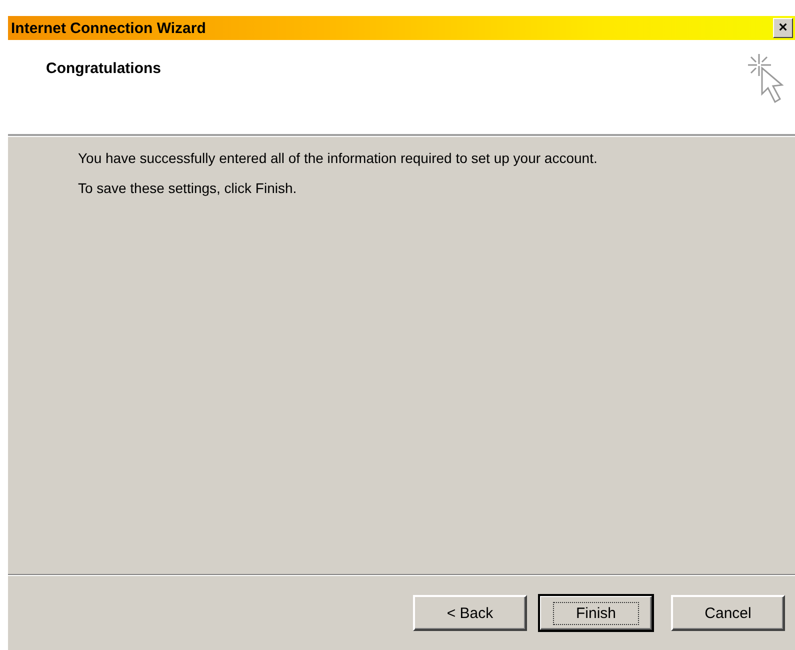 The height and width of the screenshot is (650, 795). I want to click on wizard-button: Cancel, so click(728, 613).